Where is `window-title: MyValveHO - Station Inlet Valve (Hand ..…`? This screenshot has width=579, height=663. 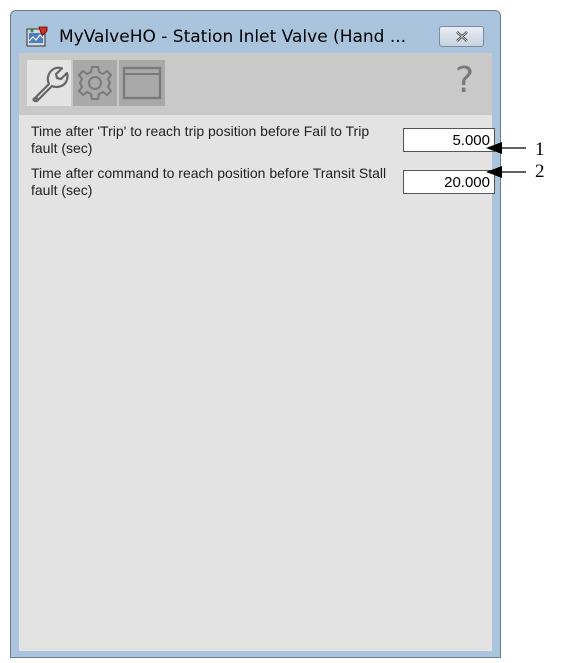
window-title: MyValveHO - Station Inlet Valve (Hand ..… is located at coordinates (233, 37).